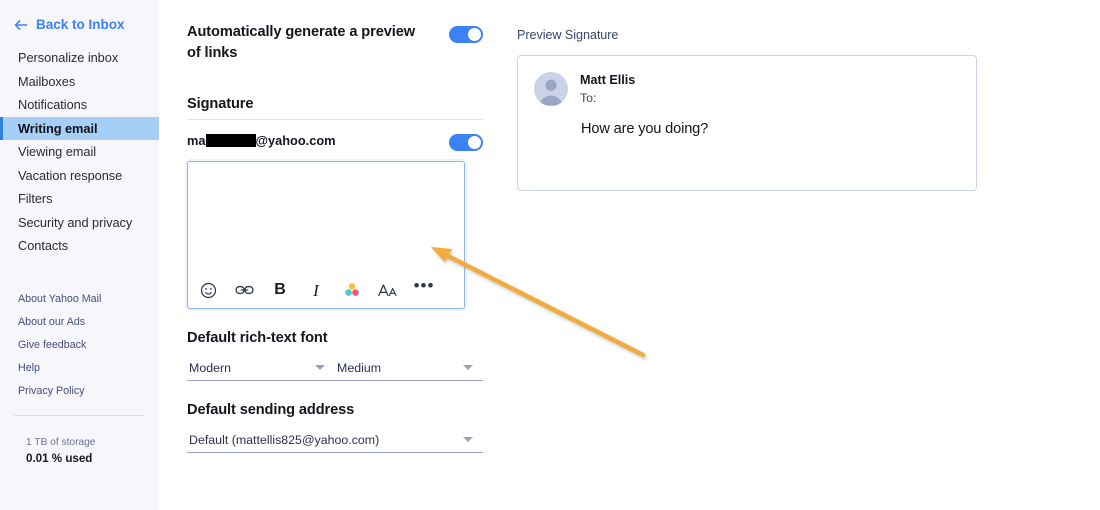 Image resolution: width=1100 pixels, height=510 pixels. I want to click on sending-address-value: Default (mattellis825@yahoo.com), so click(284, 439).